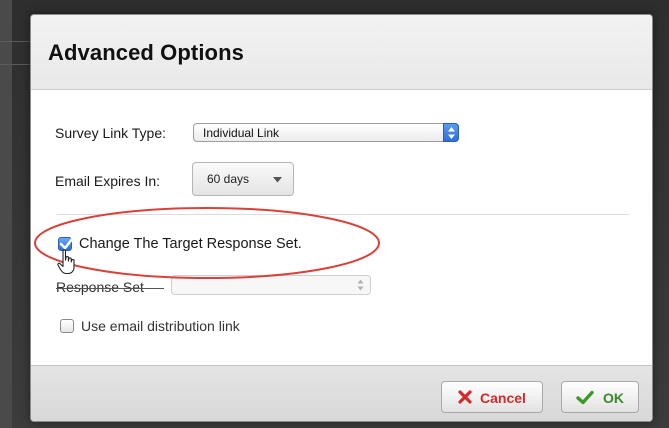  Describe the element at coordinates (160, 326) in the screenshot. I see `use-email-link-label: Use email distribution link` at that location.